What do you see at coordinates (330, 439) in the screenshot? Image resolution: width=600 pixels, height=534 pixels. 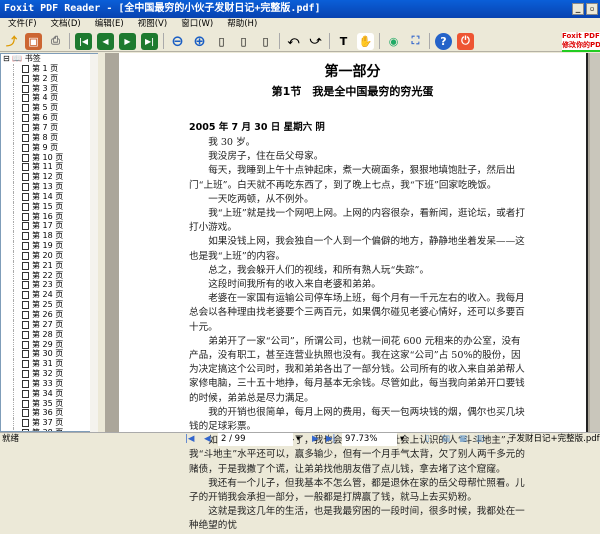 I see `last-page-button: ▶|` at bounding box center [330, 439].